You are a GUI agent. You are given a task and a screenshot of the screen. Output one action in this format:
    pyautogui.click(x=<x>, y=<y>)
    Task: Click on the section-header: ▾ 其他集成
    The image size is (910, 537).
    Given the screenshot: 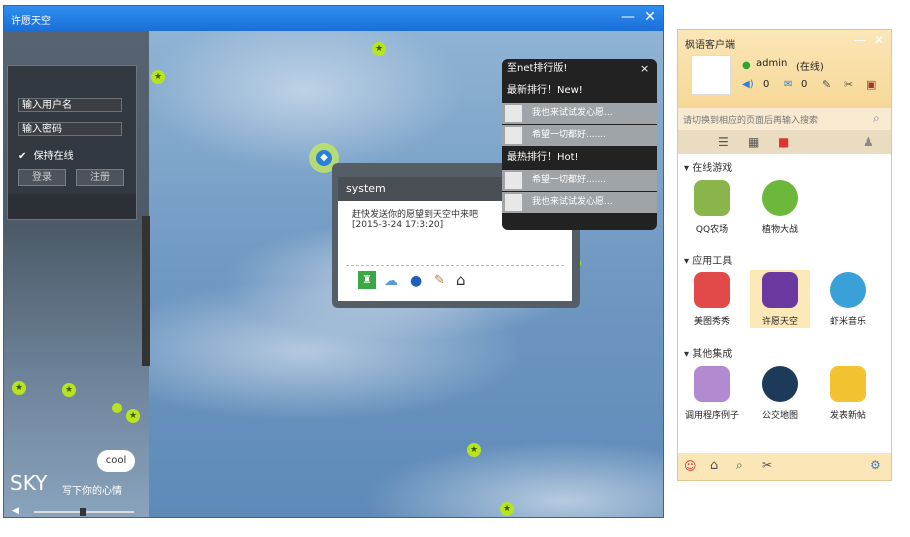 What is the action you would take?
    pyautogui.click(x=708, y=352)
    